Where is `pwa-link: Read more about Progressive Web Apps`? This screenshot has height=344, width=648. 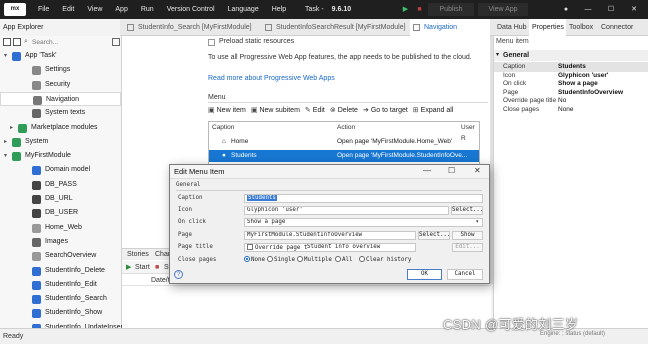
pwa-link: Read more about Progressive Web Apps is located at coordinates (271, 78).